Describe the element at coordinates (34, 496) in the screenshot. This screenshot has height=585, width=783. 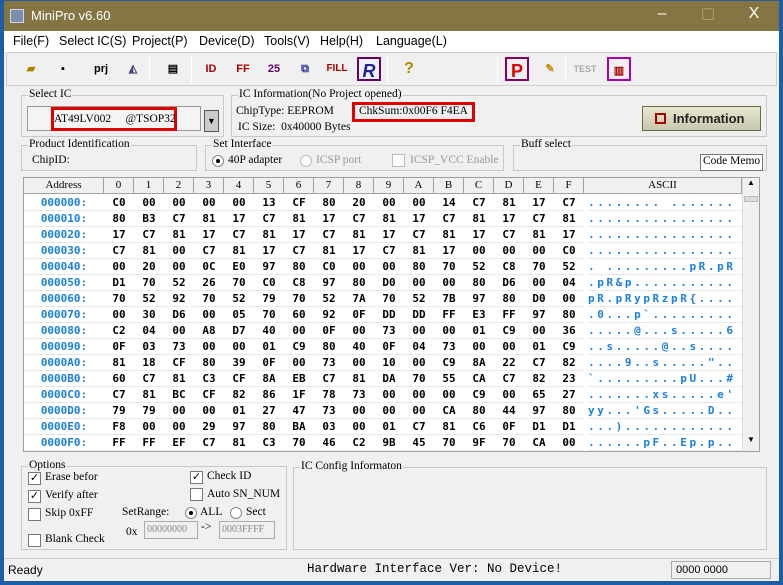
I see `verify-checkbox: ✓` at that location.